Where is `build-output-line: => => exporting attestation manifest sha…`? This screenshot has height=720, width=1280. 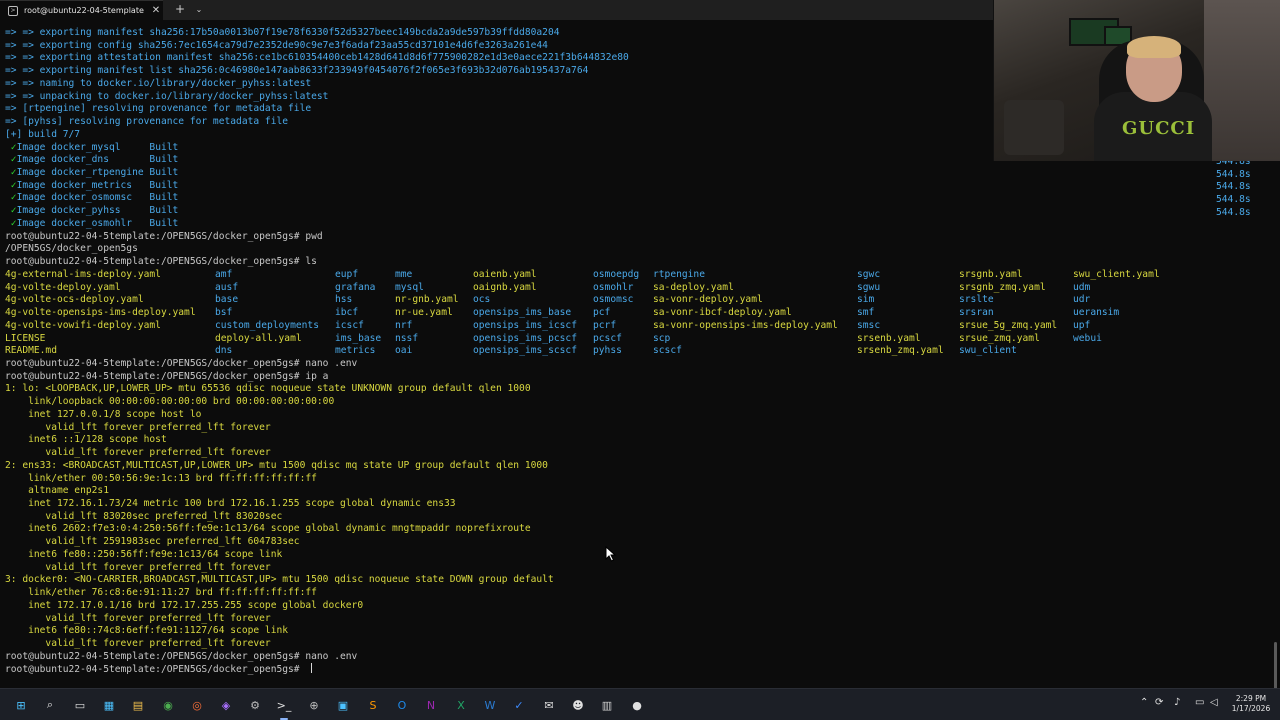 build-output-line: => => exporting attestation manifest sha… is located at coordinates (317, 57).